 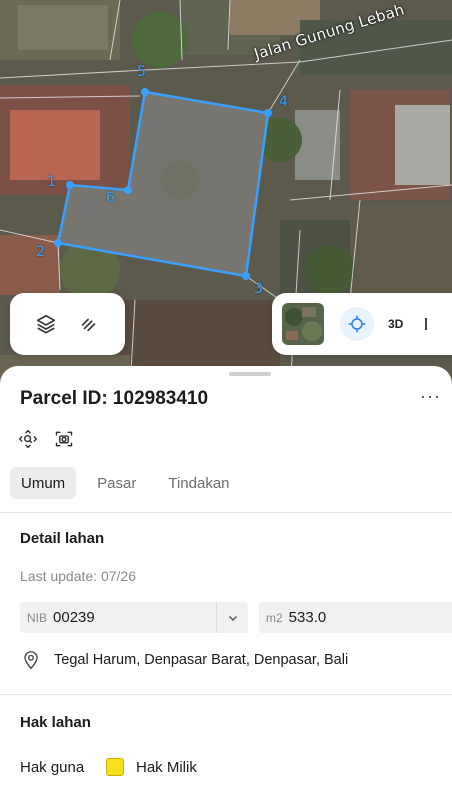 What do you see at coordinates (37, 617) in the screenshot?
I see `nib-prefix: NIB` at bounding box center [37, 617].